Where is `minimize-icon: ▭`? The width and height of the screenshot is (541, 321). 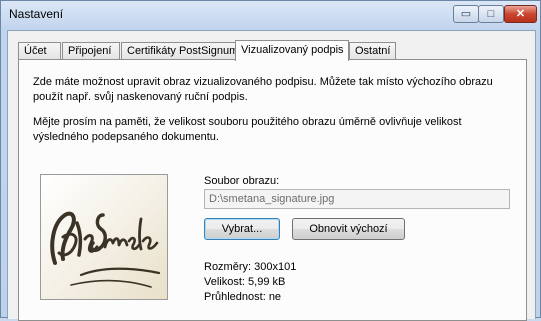 minimize-icon: ▭ is located at coordinates (466, 13).